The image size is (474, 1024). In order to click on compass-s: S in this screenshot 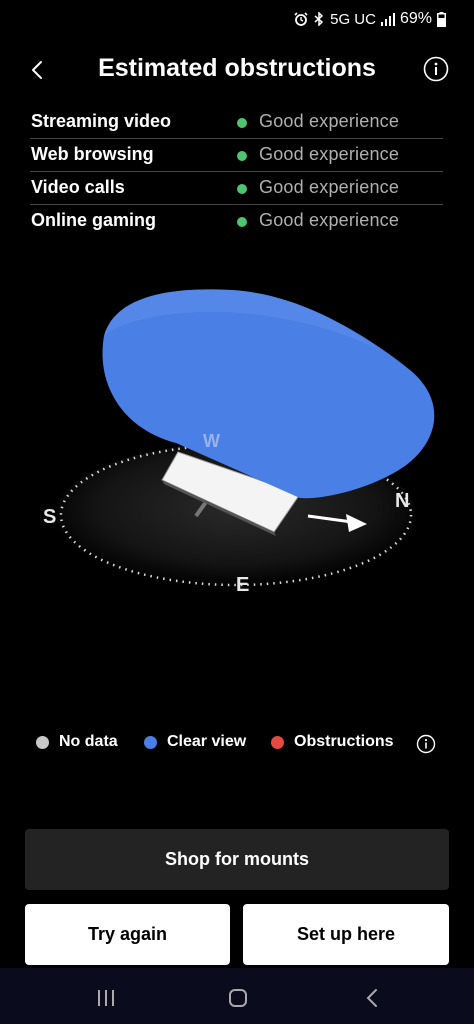, I will do `click(49, 517)`.